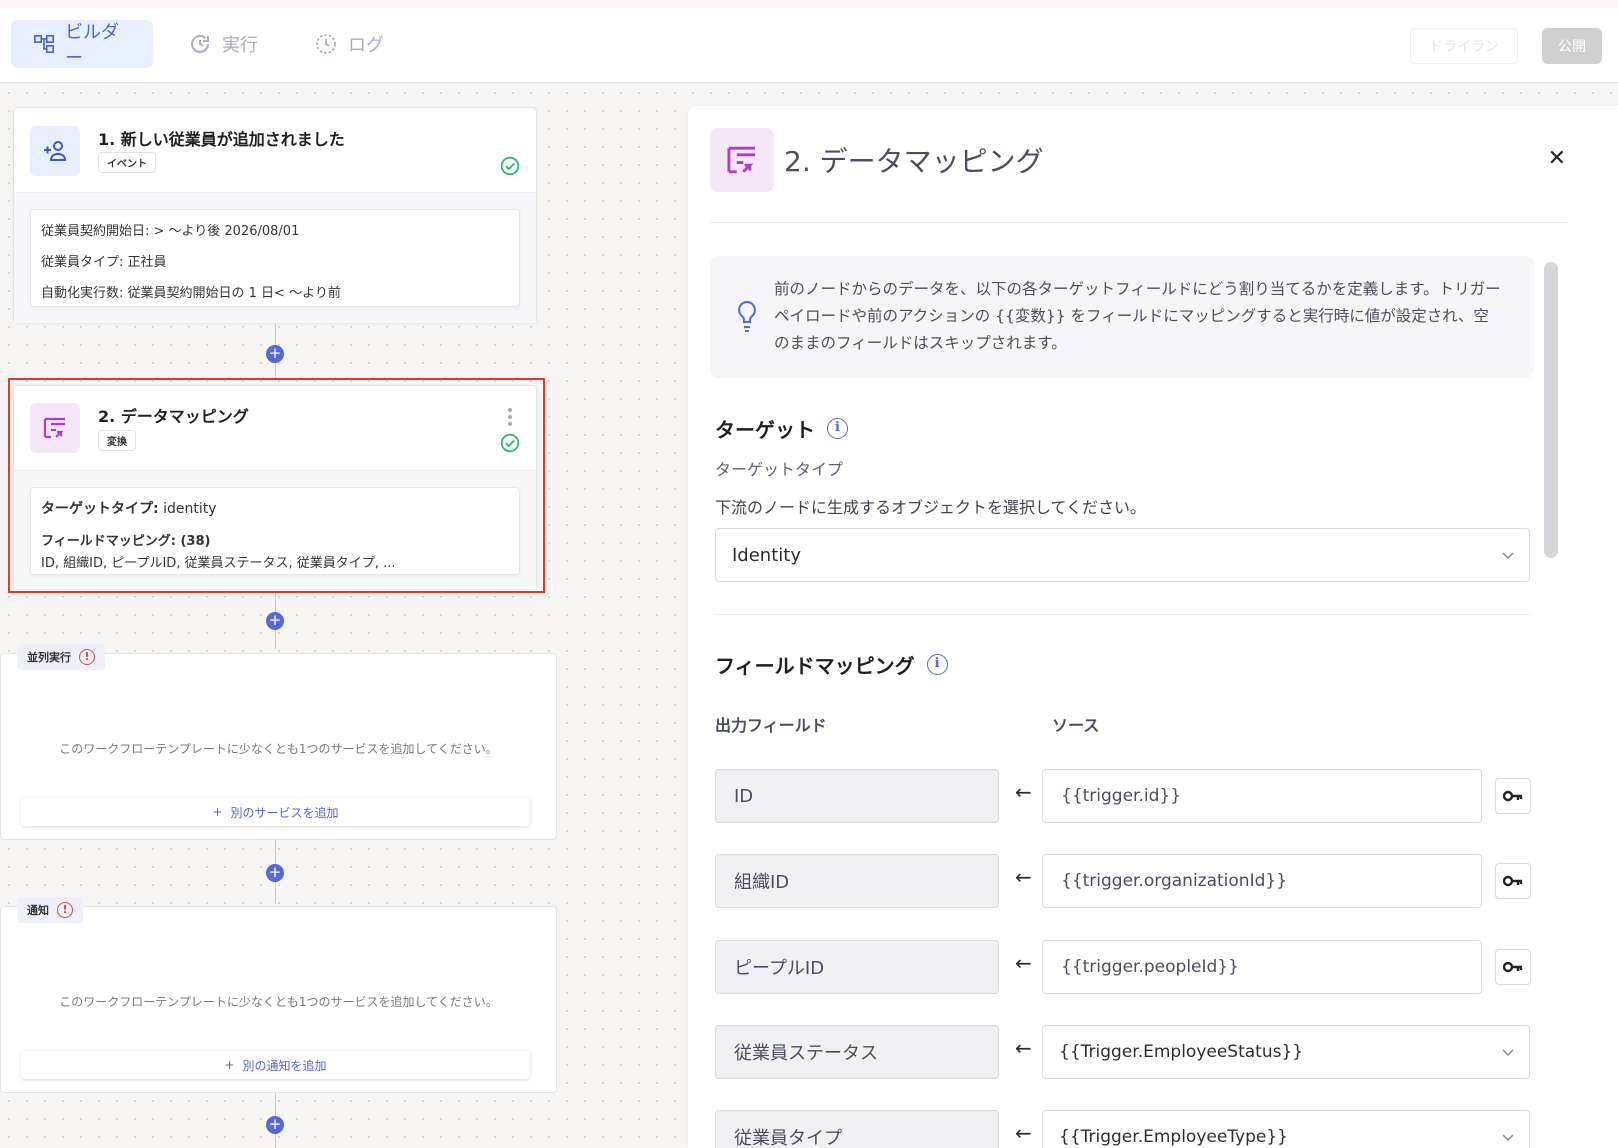 The image size is (1618, 1148). I want to click on panel-scrollbar, so click(1551, 410).